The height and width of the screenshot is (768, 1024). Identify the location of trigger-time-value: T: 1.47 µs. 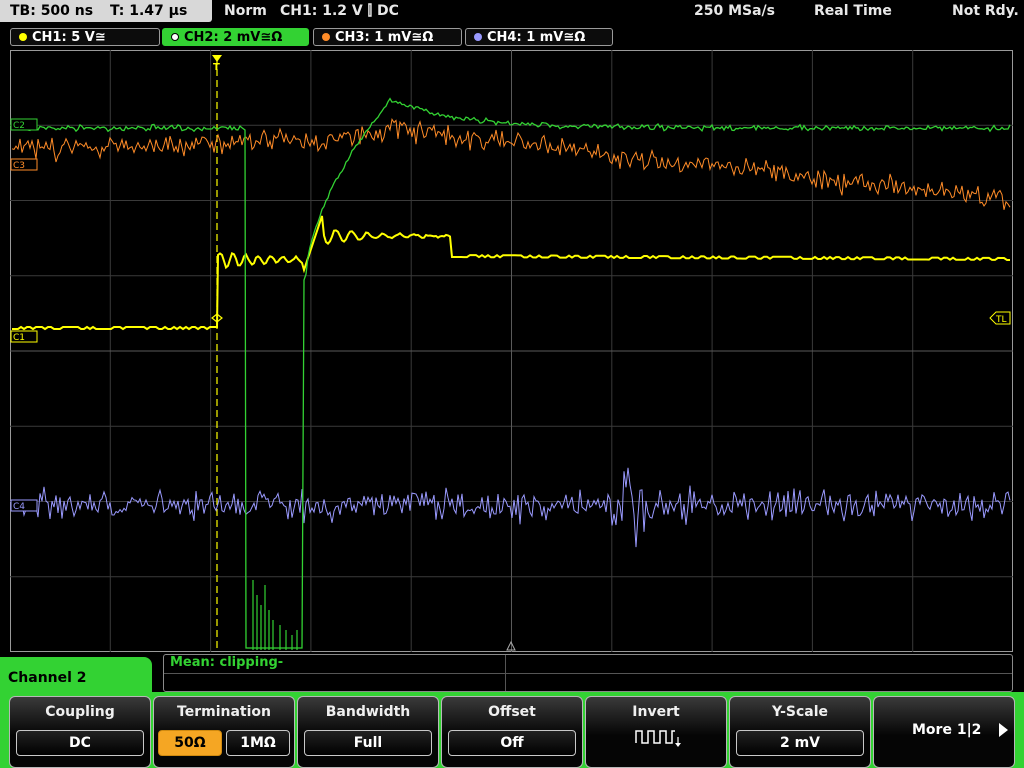
(148, 11).